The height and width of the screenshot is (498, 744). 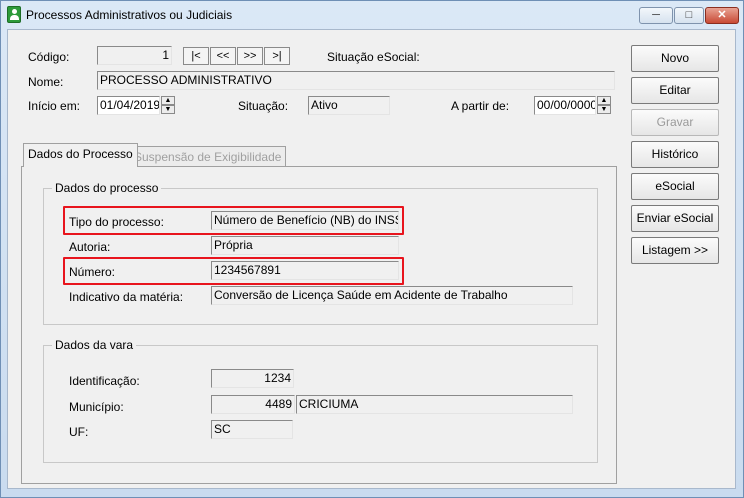 I want to click on inicio-date-spinner: ▲ ▼, so click(x=168, y=105).